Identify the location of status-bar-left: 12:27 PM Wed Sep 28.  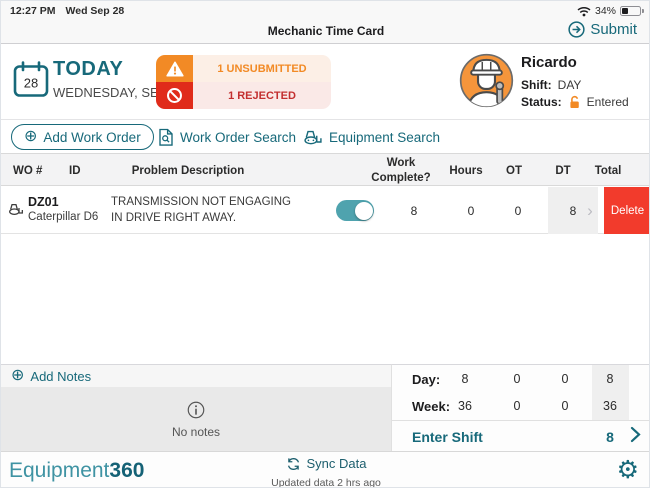
(72, 11).